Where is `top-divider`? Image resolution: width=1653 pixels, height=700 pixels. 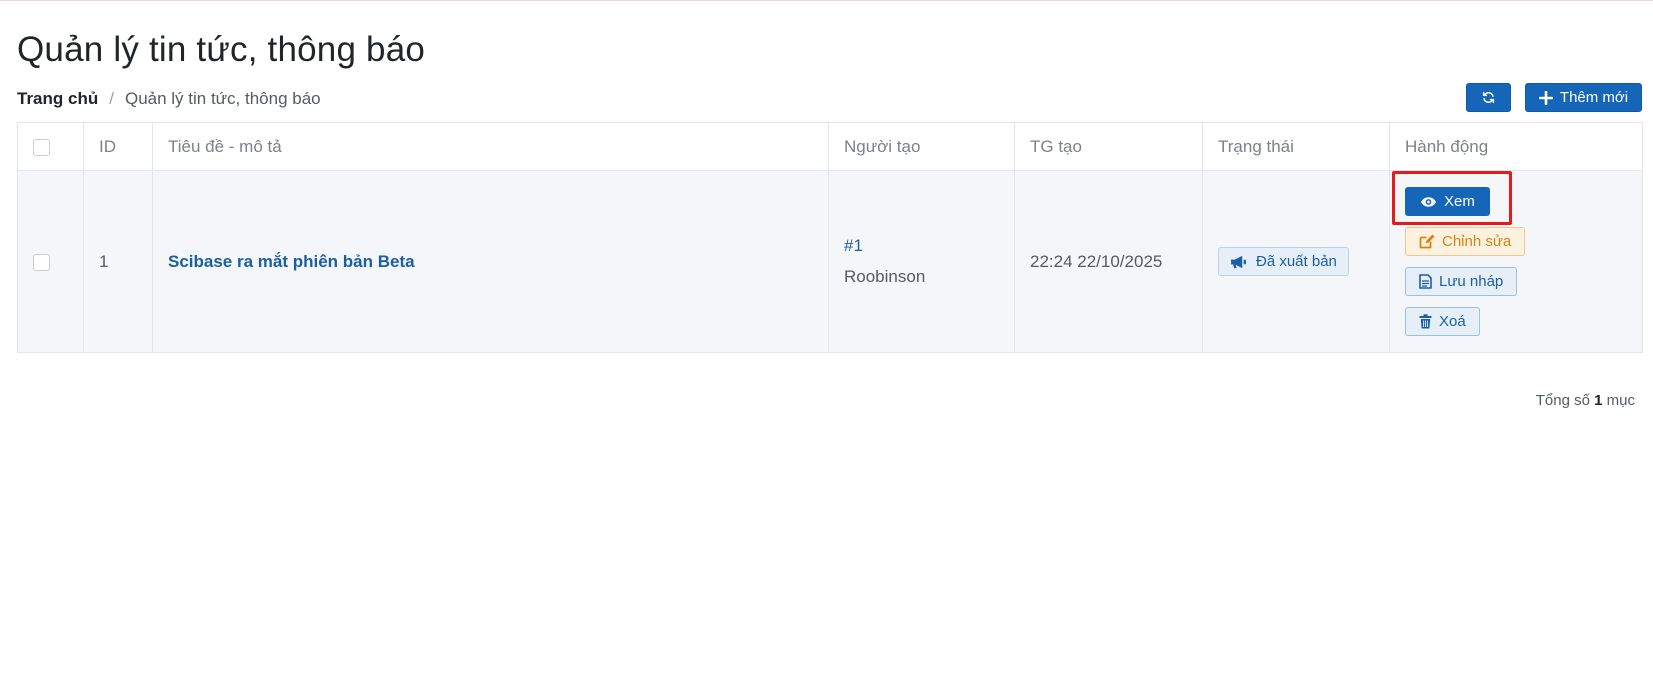 top-divider is located at coordinates (826, 0).